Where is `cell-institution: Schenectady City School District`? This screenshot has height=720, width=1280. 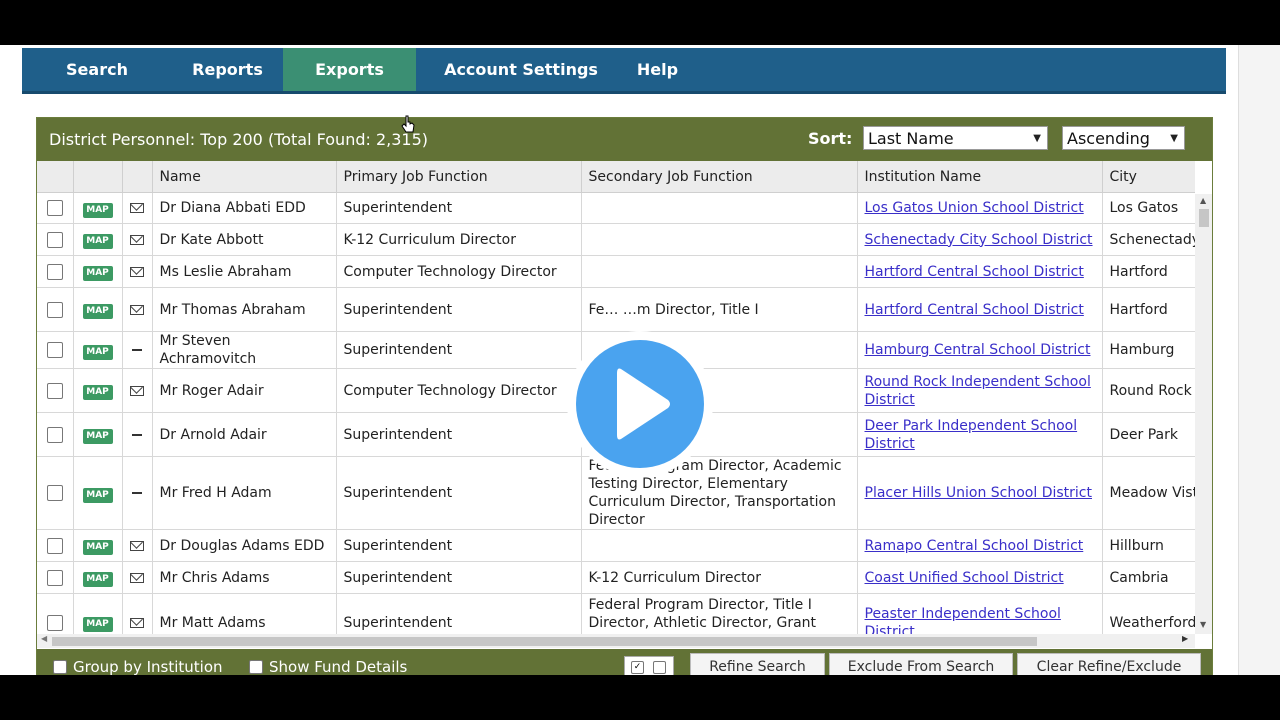 cell-institution: Schenectady City School District is located at coordinates (980, 239).